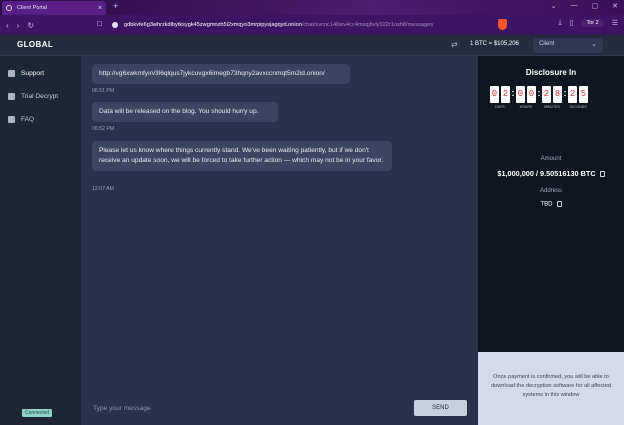 The height and width of the screenshot is (425, 624). I want to click on message-input: Type your message, so click(122, 408).